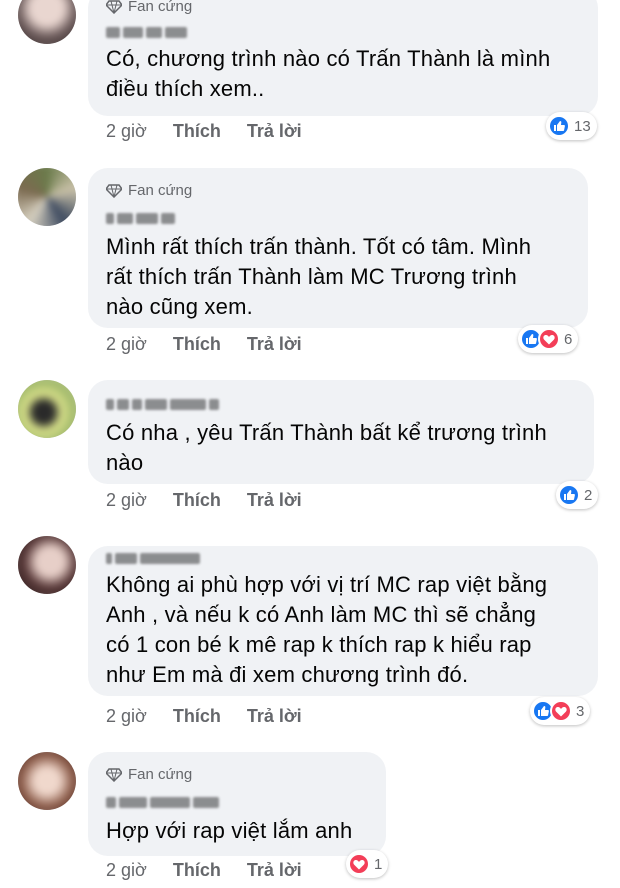  Describe the element at coordinates (580, 711) in the screenshot. I see `reaction-count: 3` at that location.